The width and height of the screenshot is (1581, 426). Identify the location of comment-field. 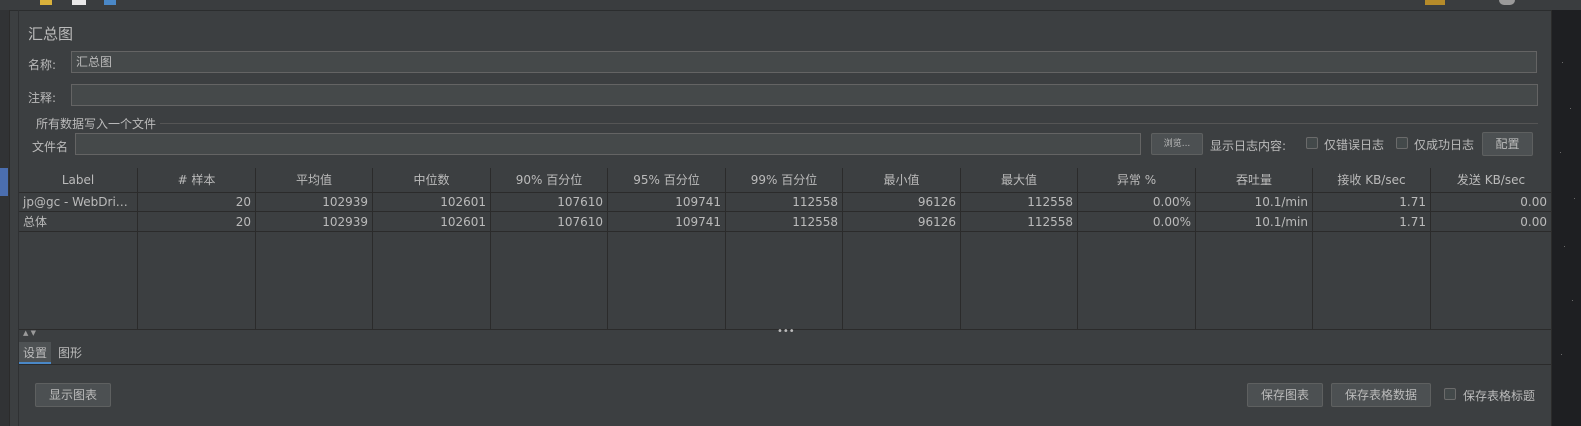
(804, 95).